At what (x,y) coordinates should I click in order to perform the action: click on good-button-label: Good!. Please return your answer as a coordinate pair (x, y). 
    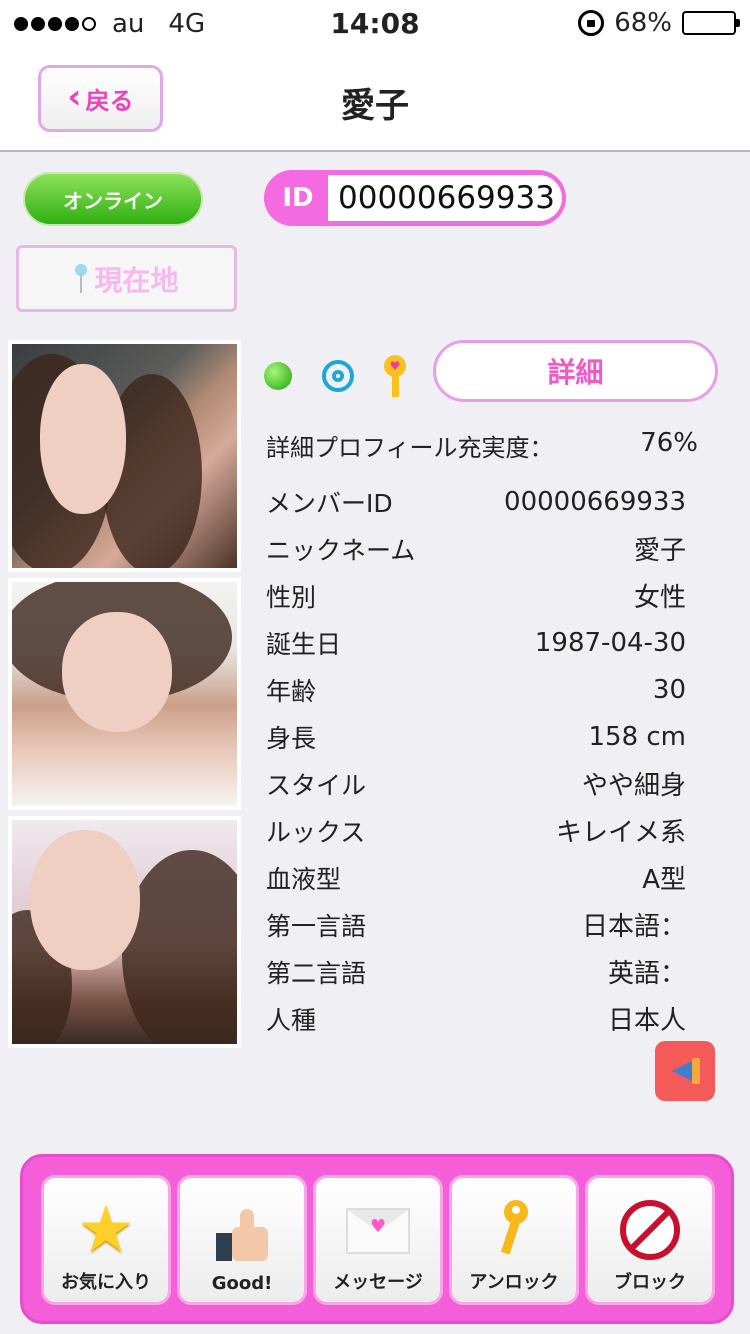
    Looking at the image, I should click on (242, 1283).